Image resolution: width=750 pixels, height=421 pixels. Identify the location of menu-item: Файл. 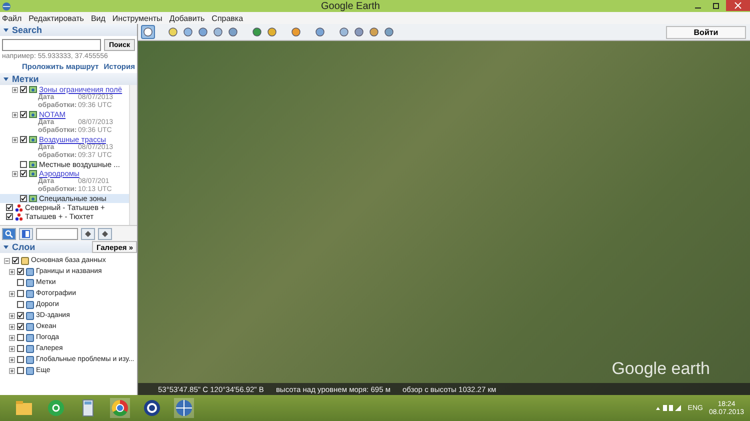
(12, 18).